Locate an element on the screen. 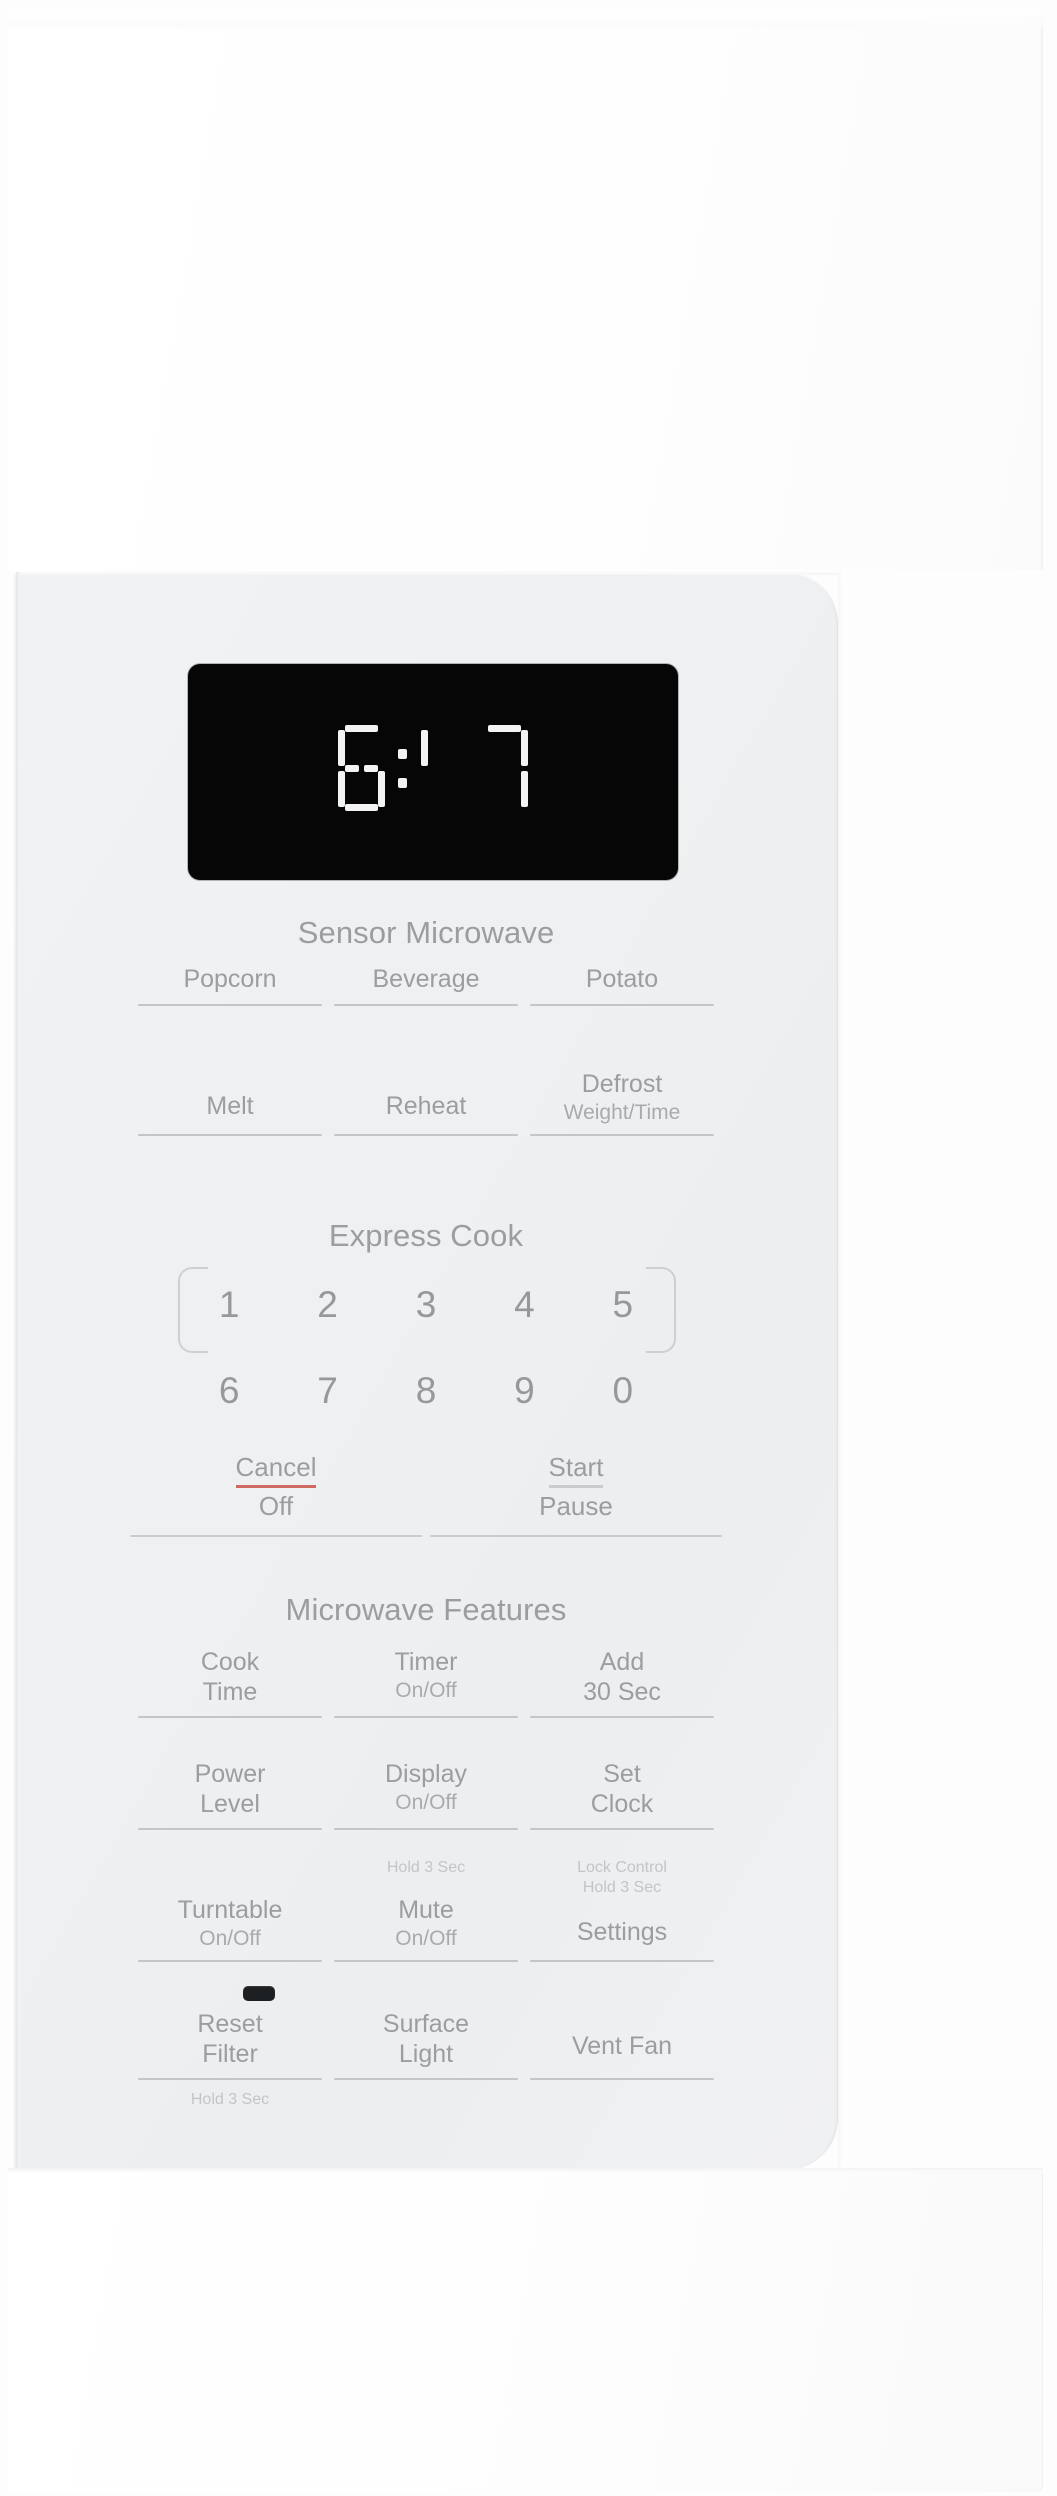 The image size is (1057, 2496). features-row-4-captions: Hold 3 Sec is located at coordinates (426, 2105).